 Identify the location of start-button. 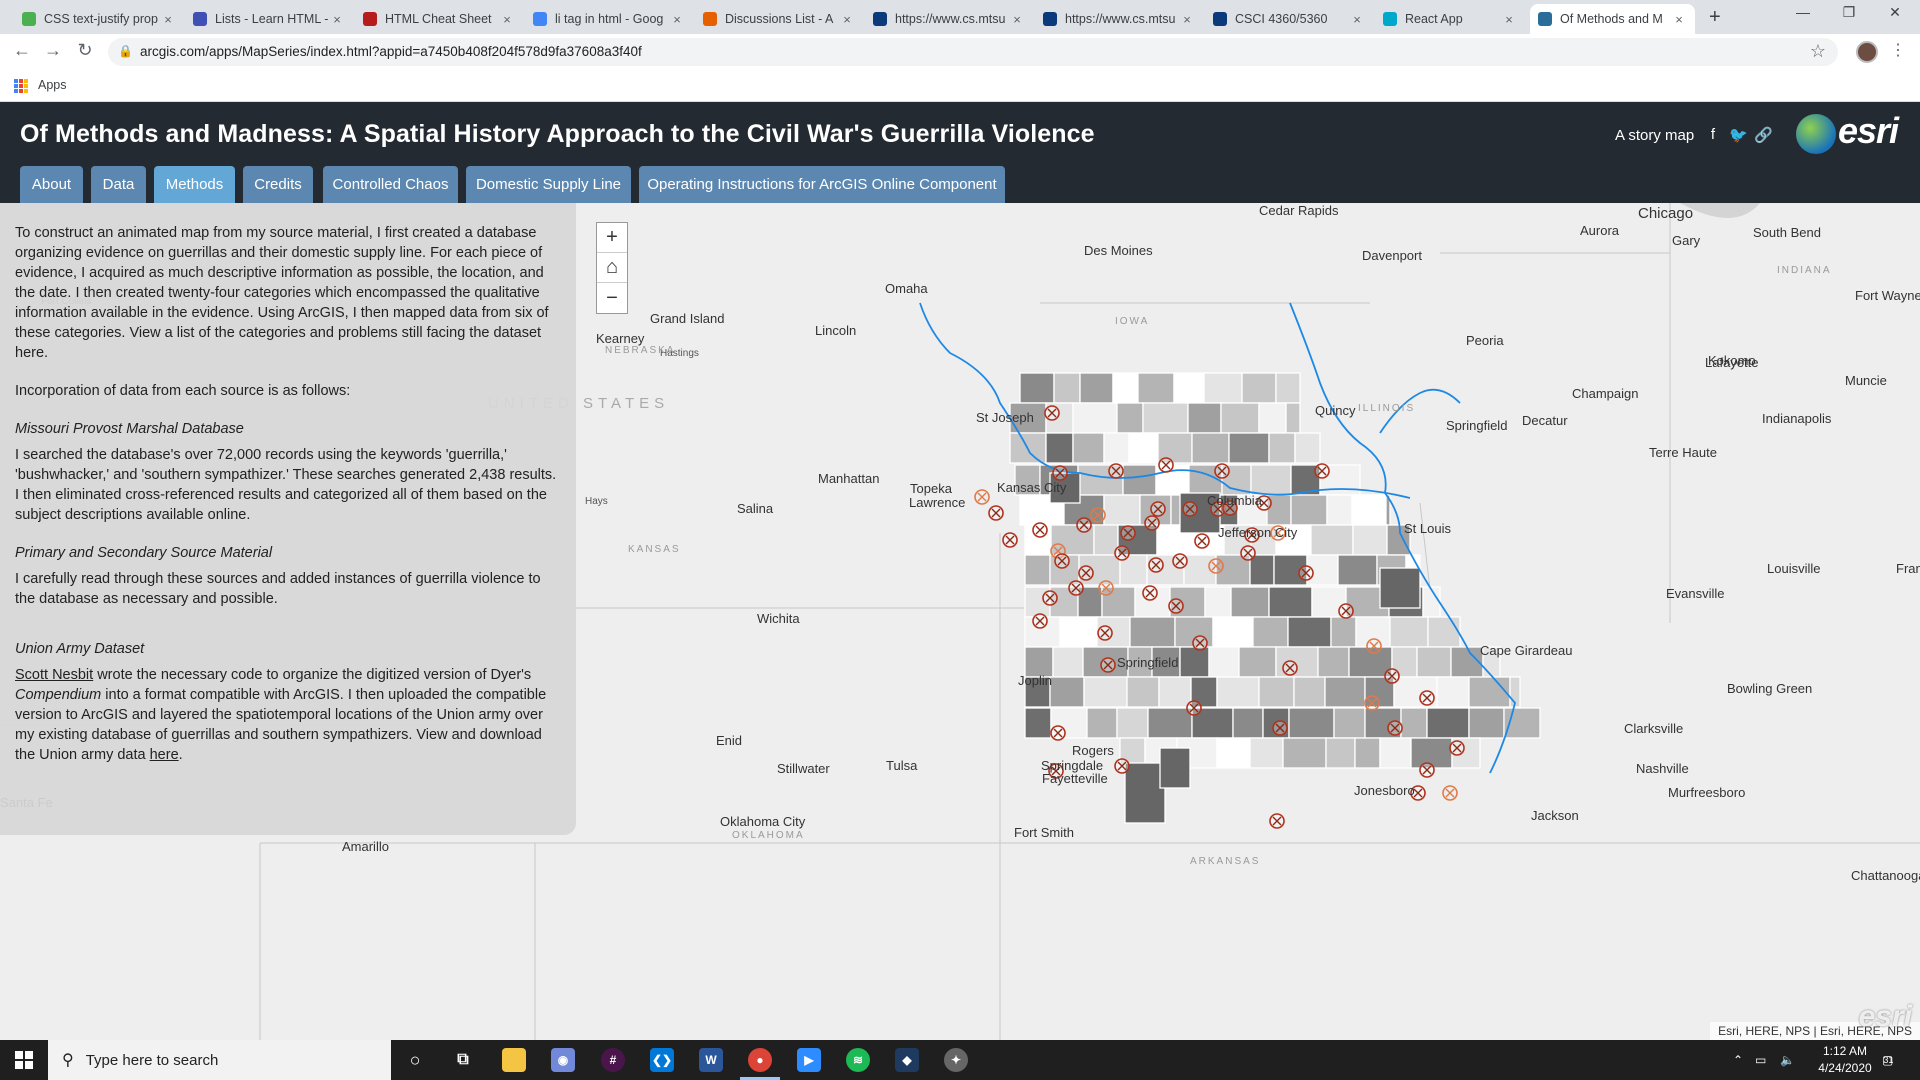
(24, 1060).